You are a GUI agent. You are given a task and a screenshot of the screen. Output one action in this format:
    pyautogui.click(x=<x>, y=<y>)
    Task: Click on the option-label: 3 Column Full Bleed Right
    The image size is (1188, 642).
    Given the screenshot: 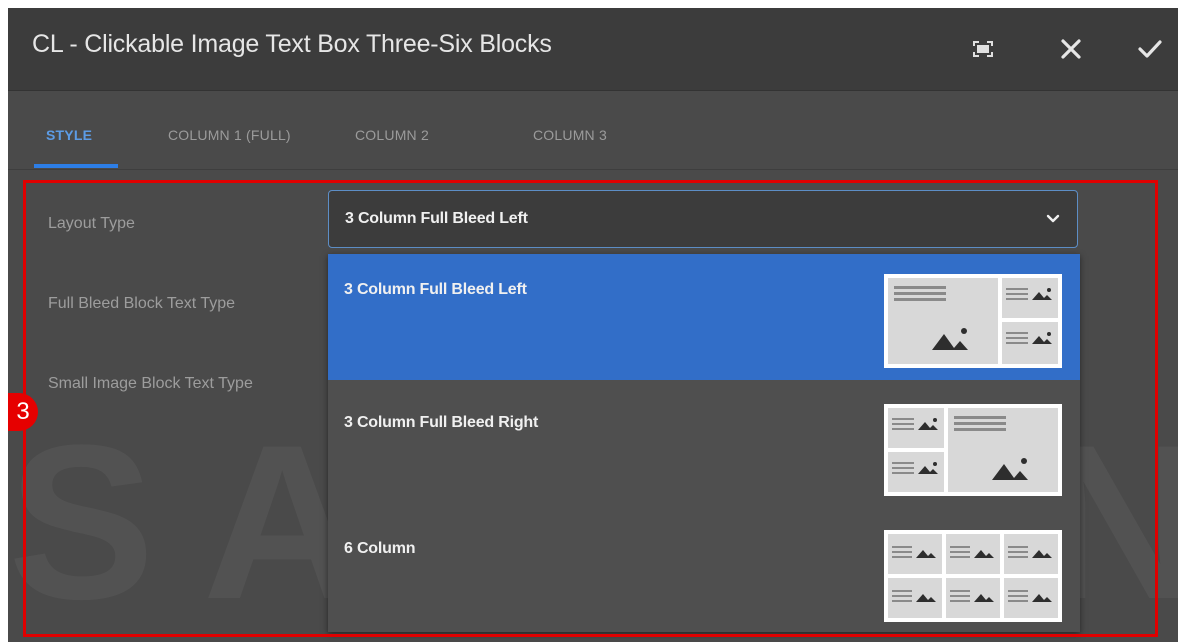 What is the action you would take?
    pyautogui.click(x=441, y=422)
    